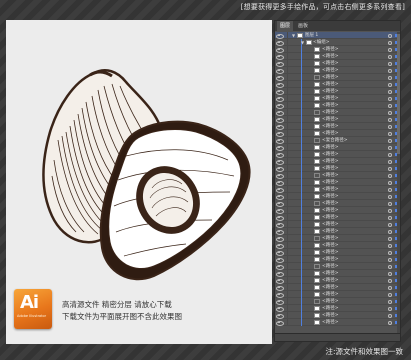 Image resolution: width=411 pixels, height=360 pixels. I want to click on layer-row-top: ▼ 图层 1, so click(337, 35).